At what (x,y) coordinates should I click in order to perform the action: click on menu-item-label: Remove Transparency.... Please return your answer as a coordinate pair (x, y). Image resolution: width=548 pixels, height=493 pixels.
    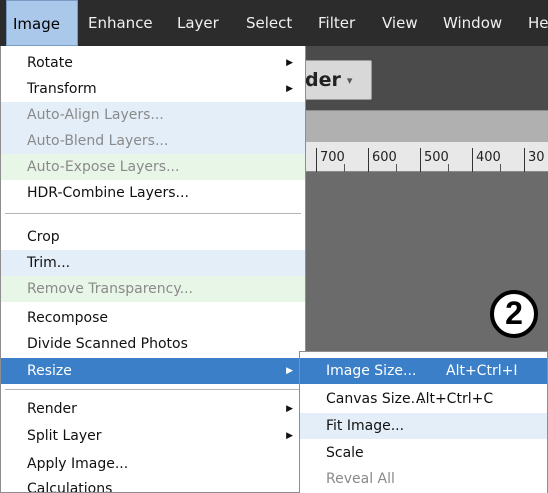
    Looking at the image, I should click on (110, 289).